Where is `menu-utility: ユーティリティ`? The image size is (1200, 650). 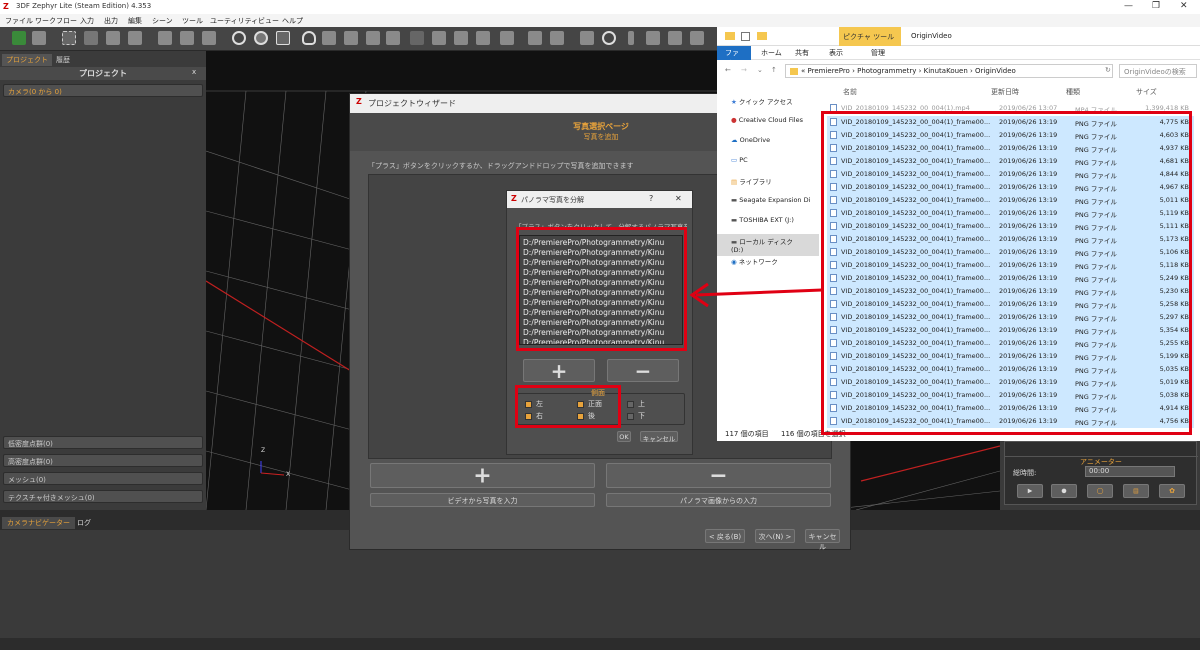
menu-utility: ユーティリティ is located at coordinates (234, 21).